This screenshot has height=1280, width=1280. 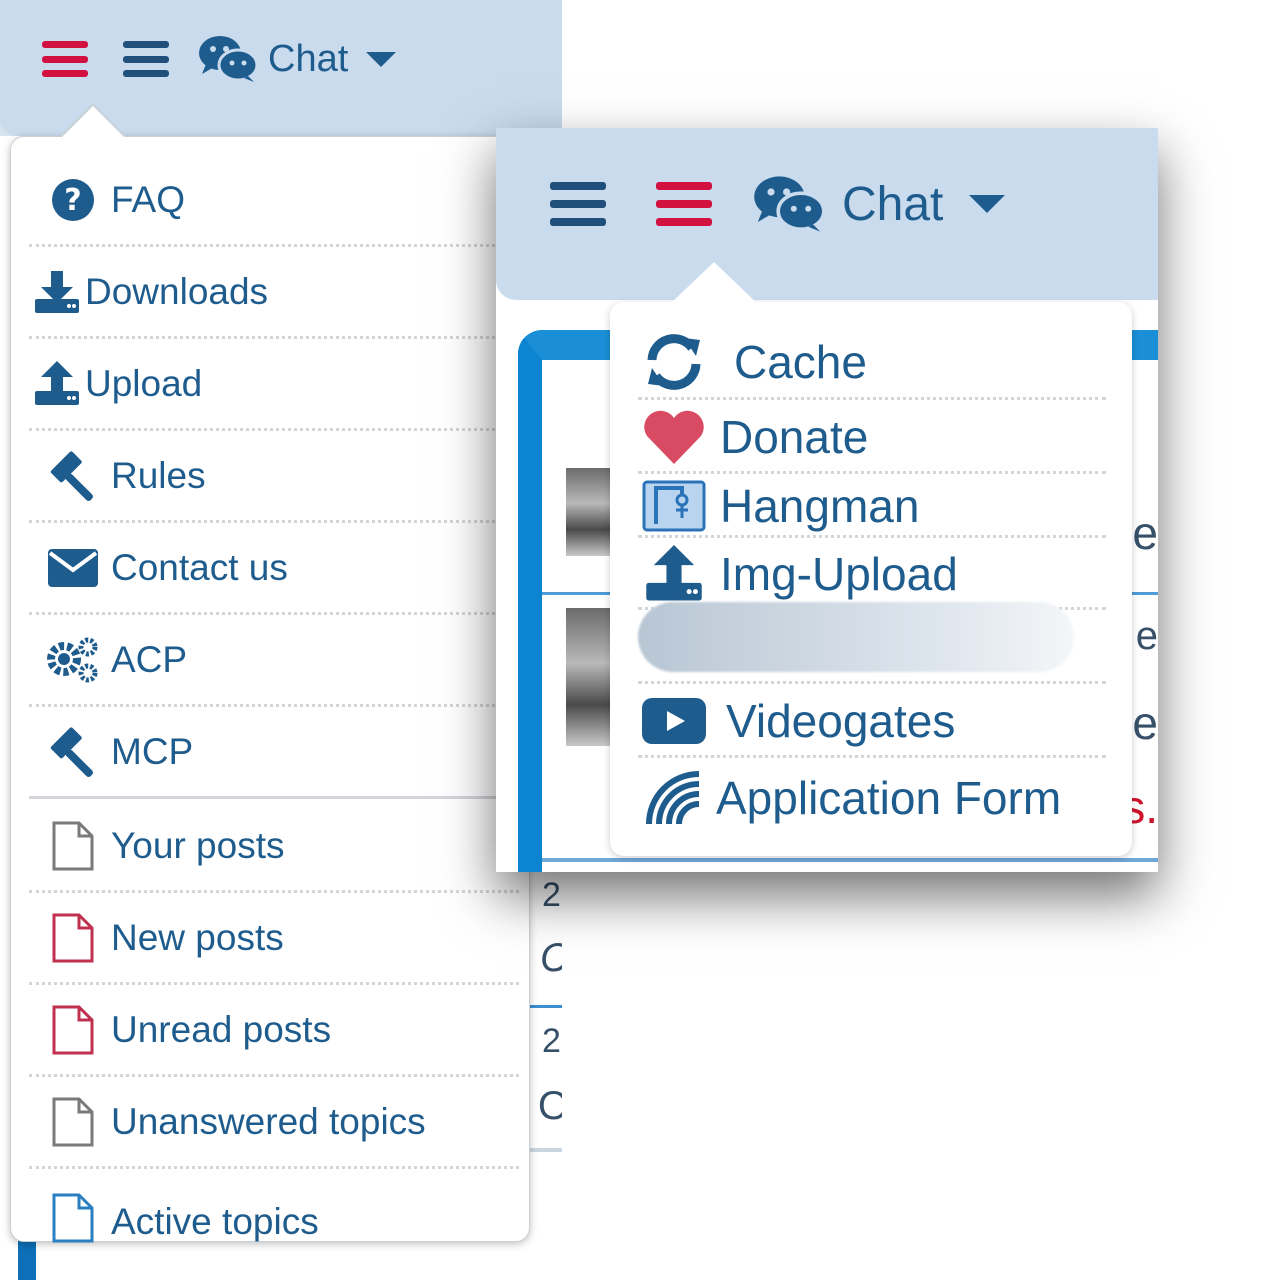 What do you see at coordinates (274, 293) in the screenshot?
I see `menu-item-downloads: Downloads` at bounding box center [274, 293].